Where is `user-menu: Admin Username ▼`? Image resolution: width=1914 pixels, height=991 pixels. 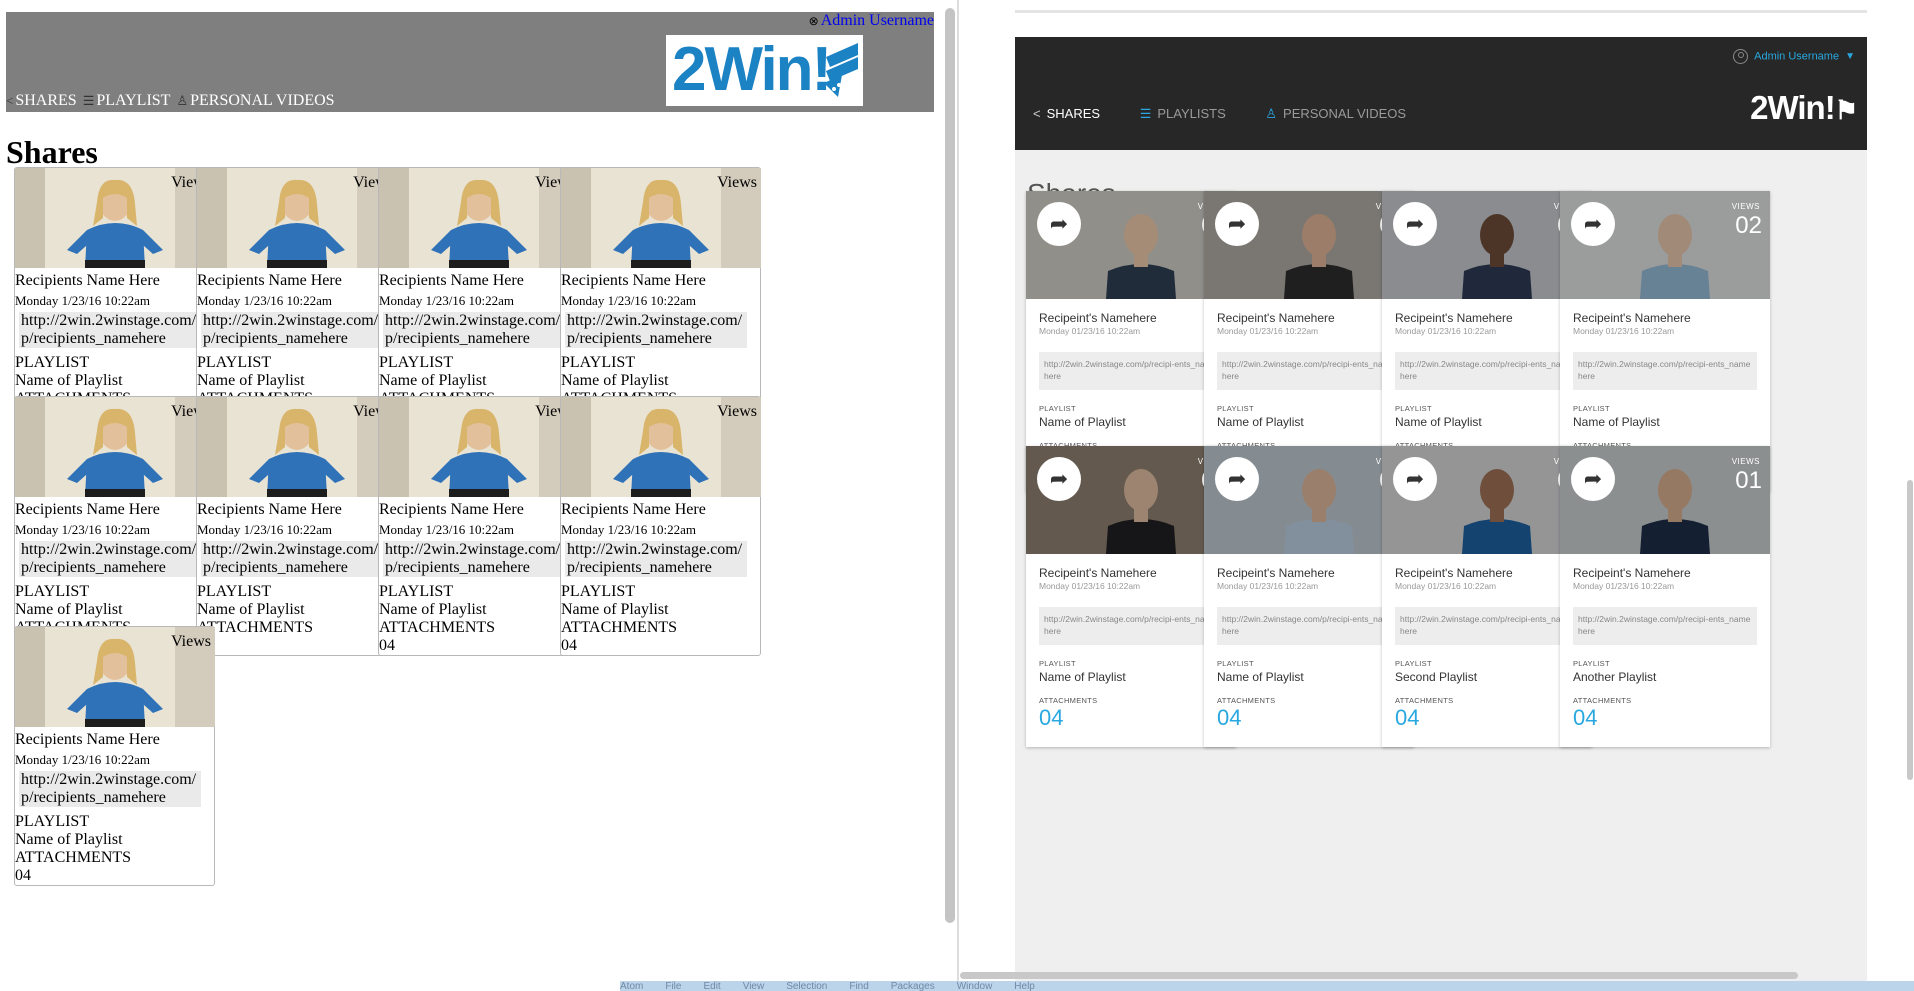
user-menu: Admin Username ▼ is located at coordinates (1794, 56).